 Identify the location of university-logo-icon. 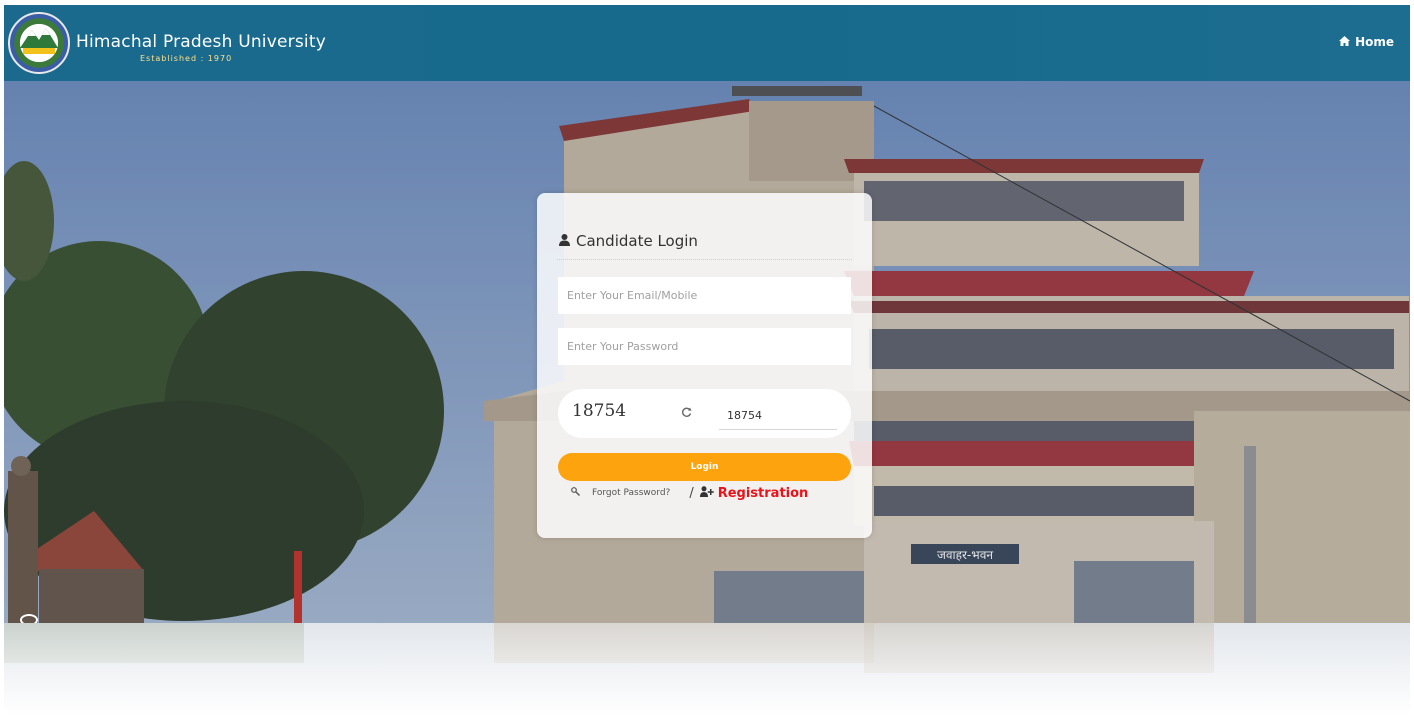
(39, 43).